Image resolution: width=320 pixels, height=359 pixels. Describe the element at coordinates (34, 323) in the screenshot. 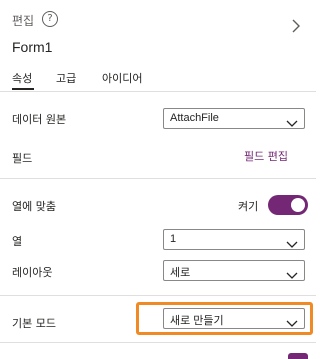

I see `default-mode-label: 기본 모드` at that location.